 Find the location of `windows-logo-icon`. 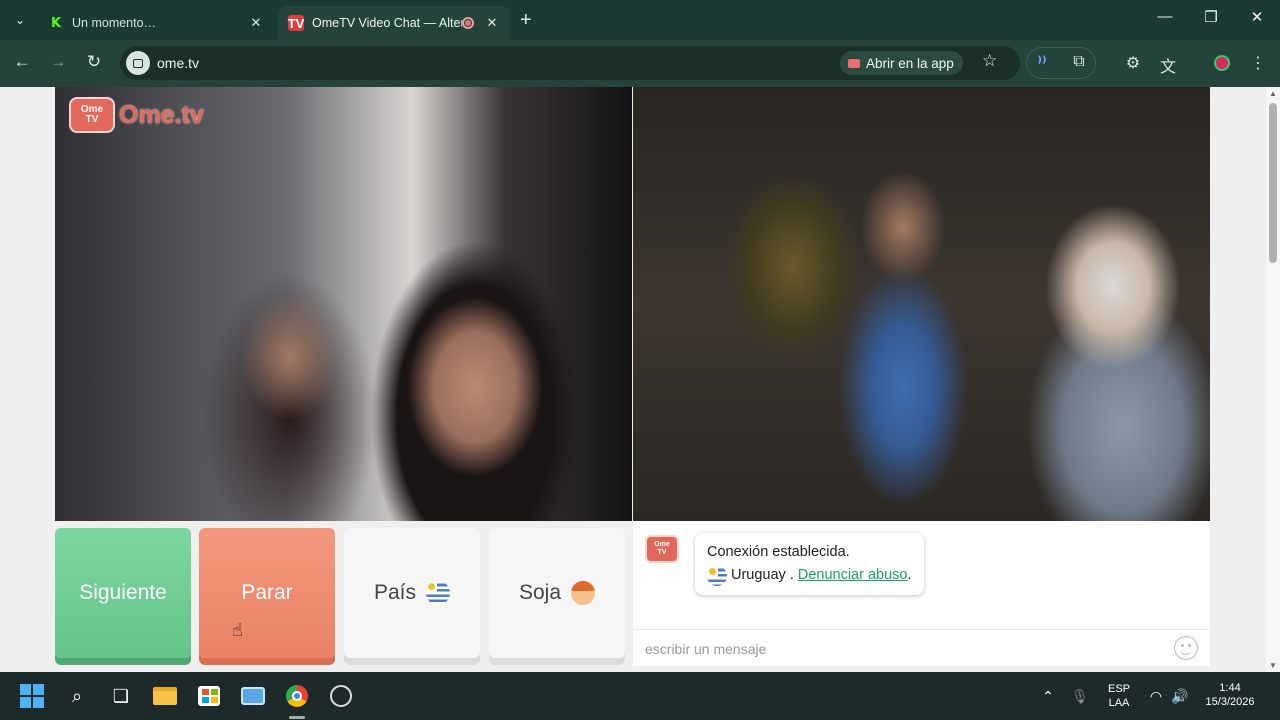

windows-logo-icon is located at coordinates (32, 696).